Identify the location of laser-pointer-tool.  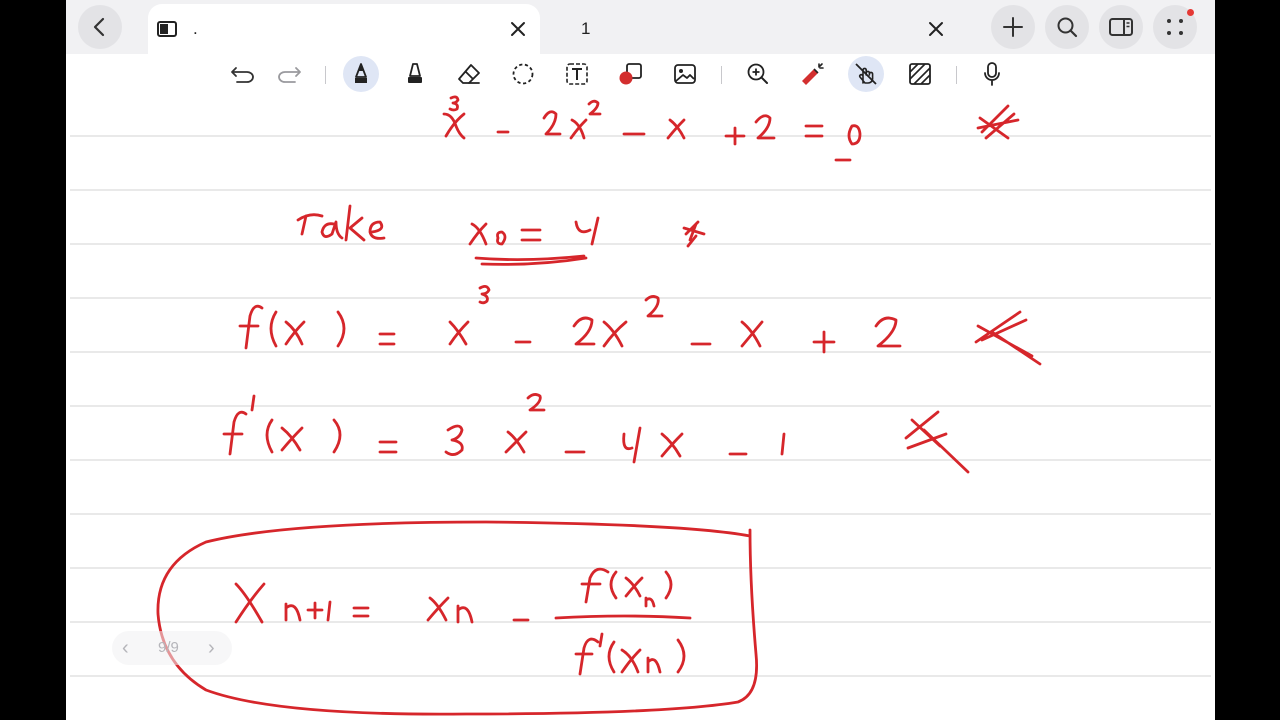
(812, 74).